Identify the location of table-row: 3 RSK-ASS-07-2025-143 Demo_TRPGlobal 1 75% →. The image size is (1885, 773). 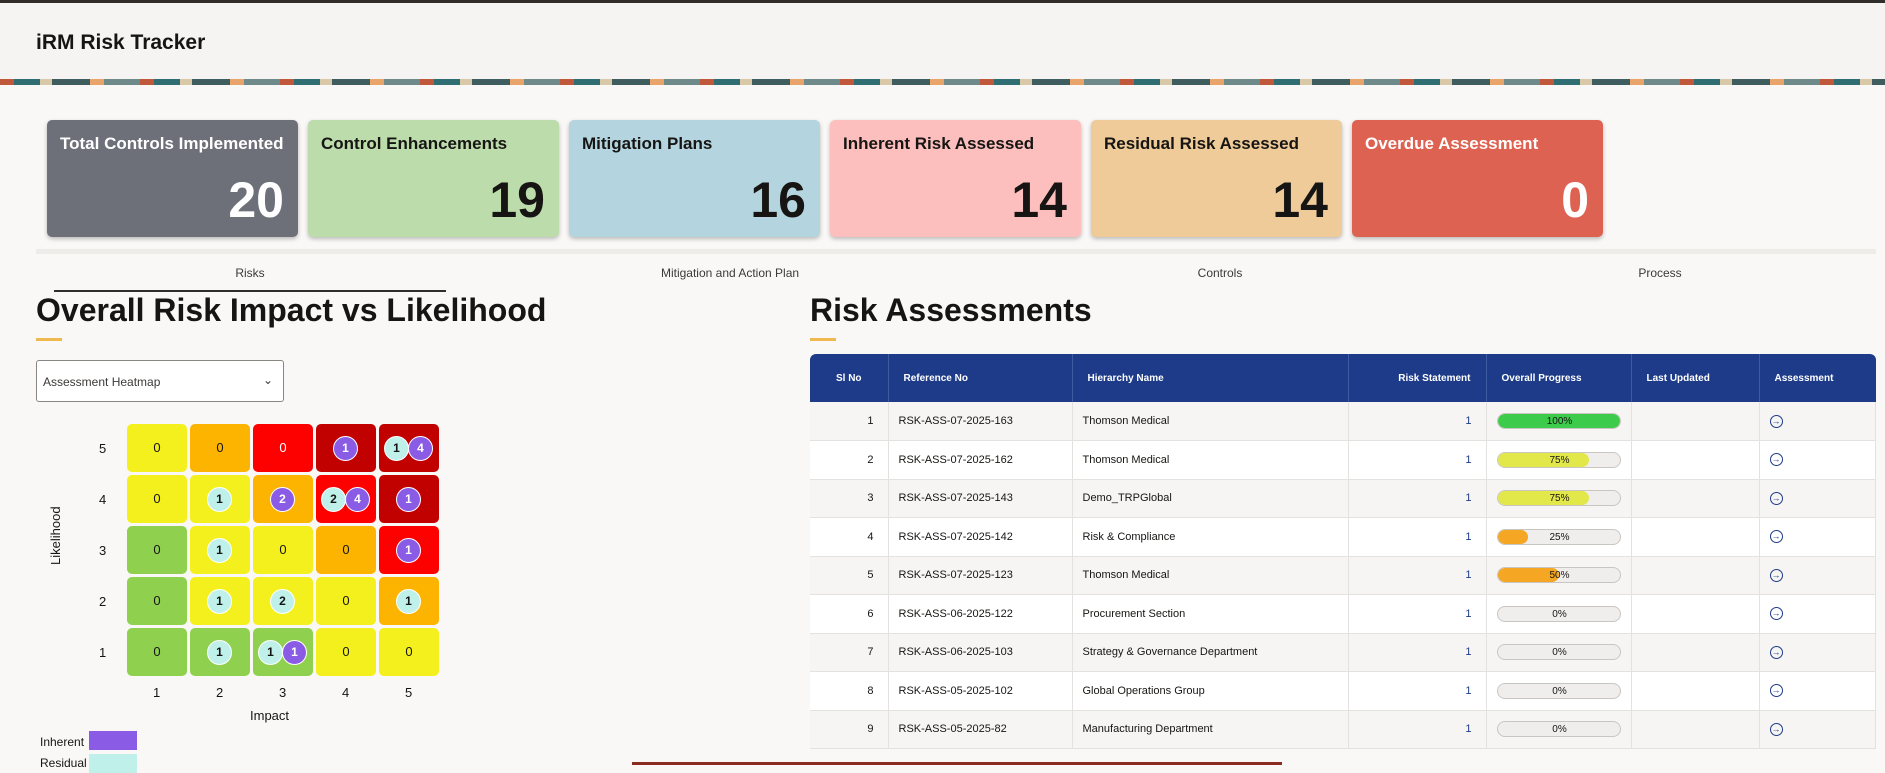
(1343, 498).